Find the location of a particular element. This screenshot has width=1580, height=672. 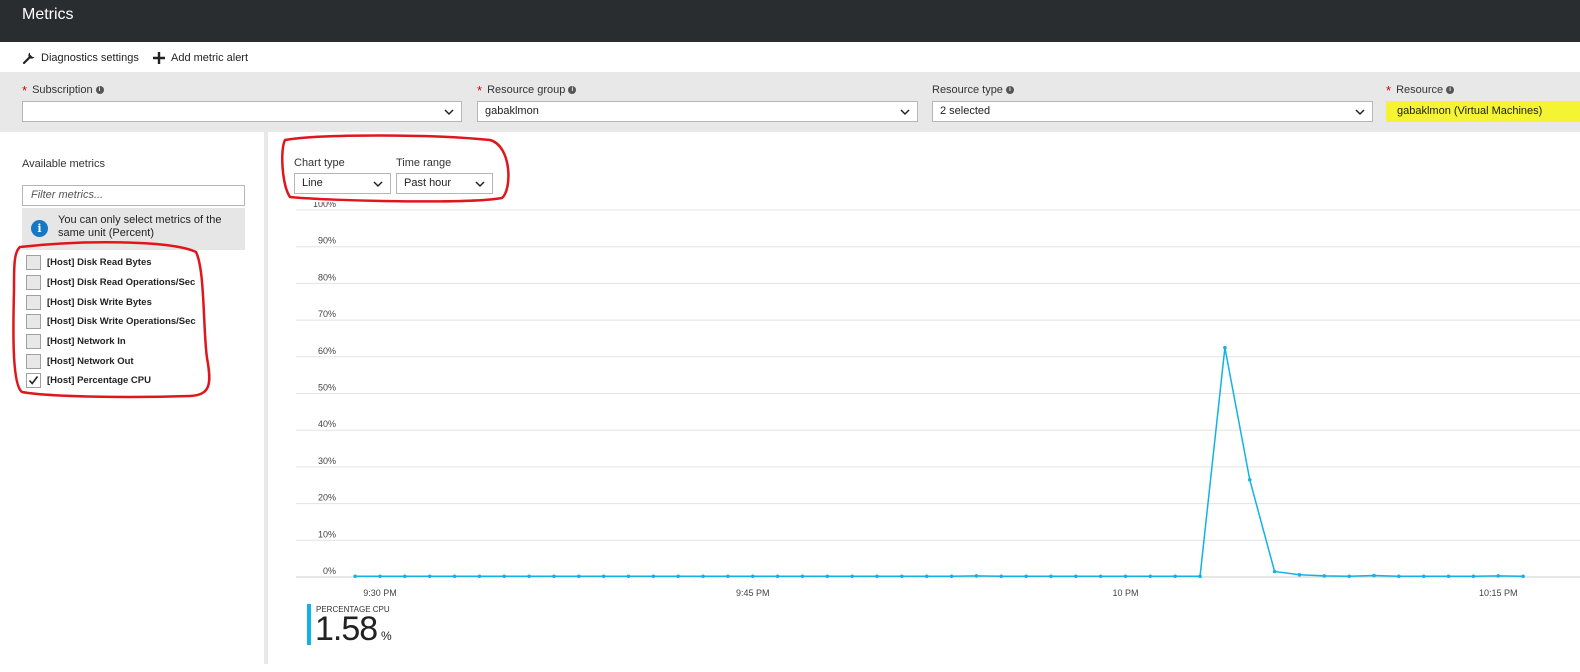

x-tick-label: 10:15 PM is located at coordinates (1498, 593).